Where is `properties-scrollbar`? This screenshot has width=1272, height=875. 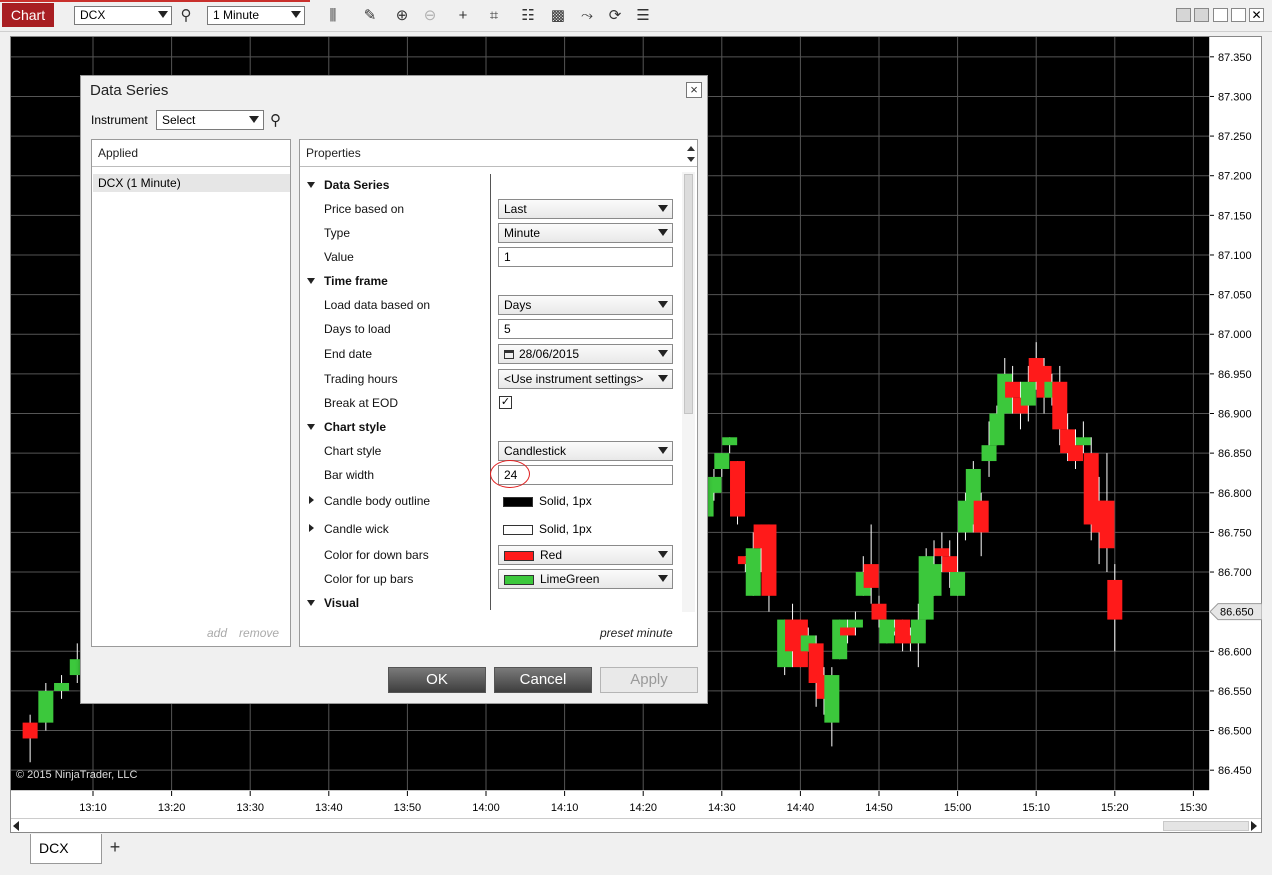 properties-scrollbar is located at coordinates (688, 392).